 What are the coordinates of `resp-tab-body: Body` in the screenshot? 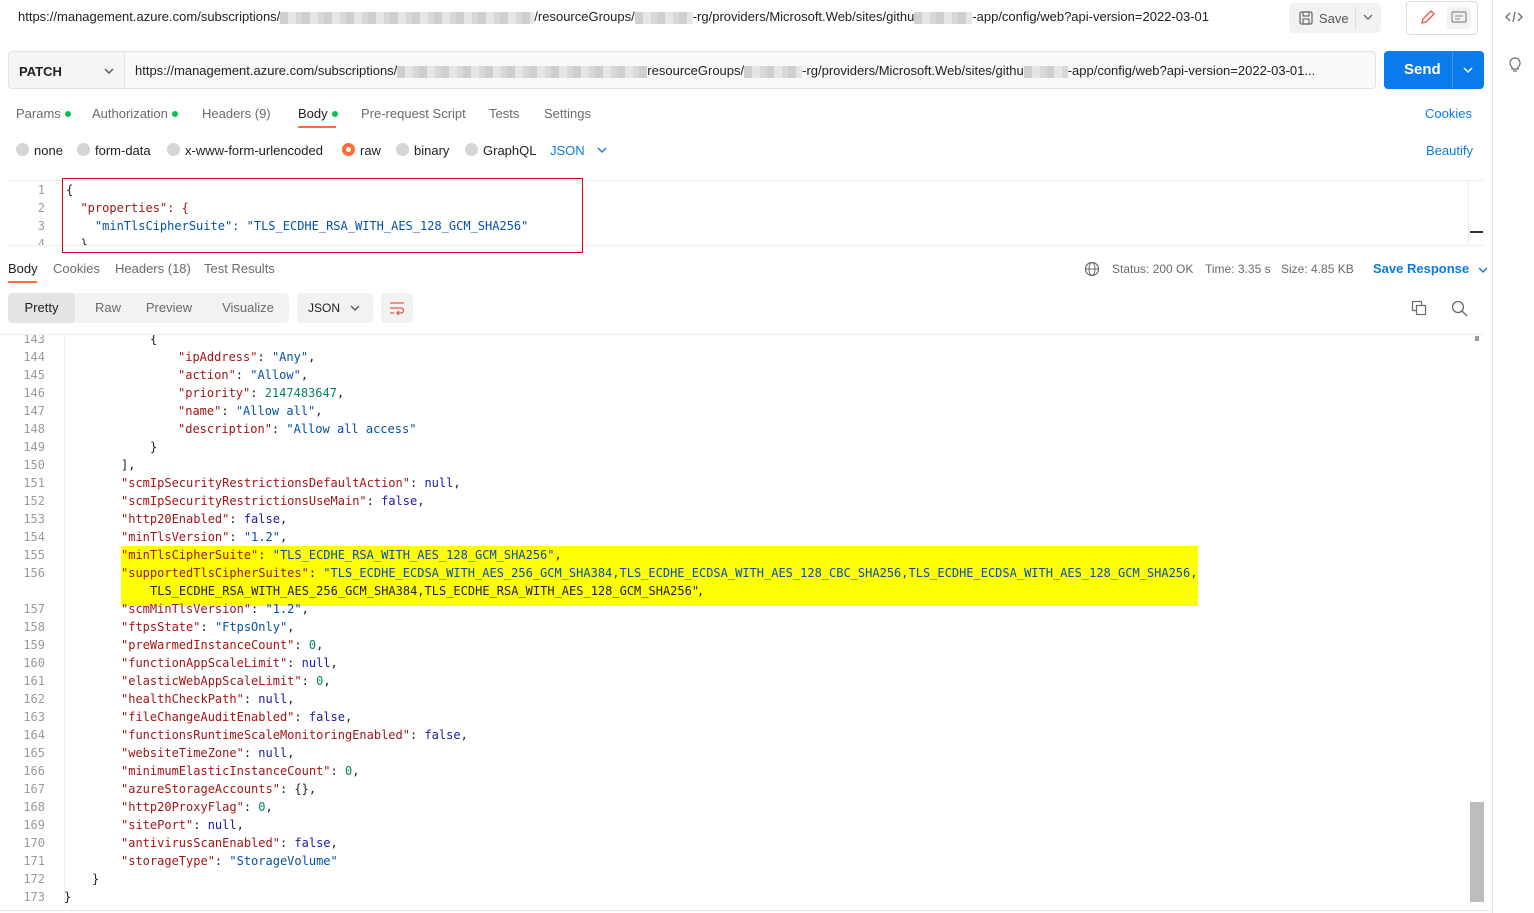 It's located at (23, 268).